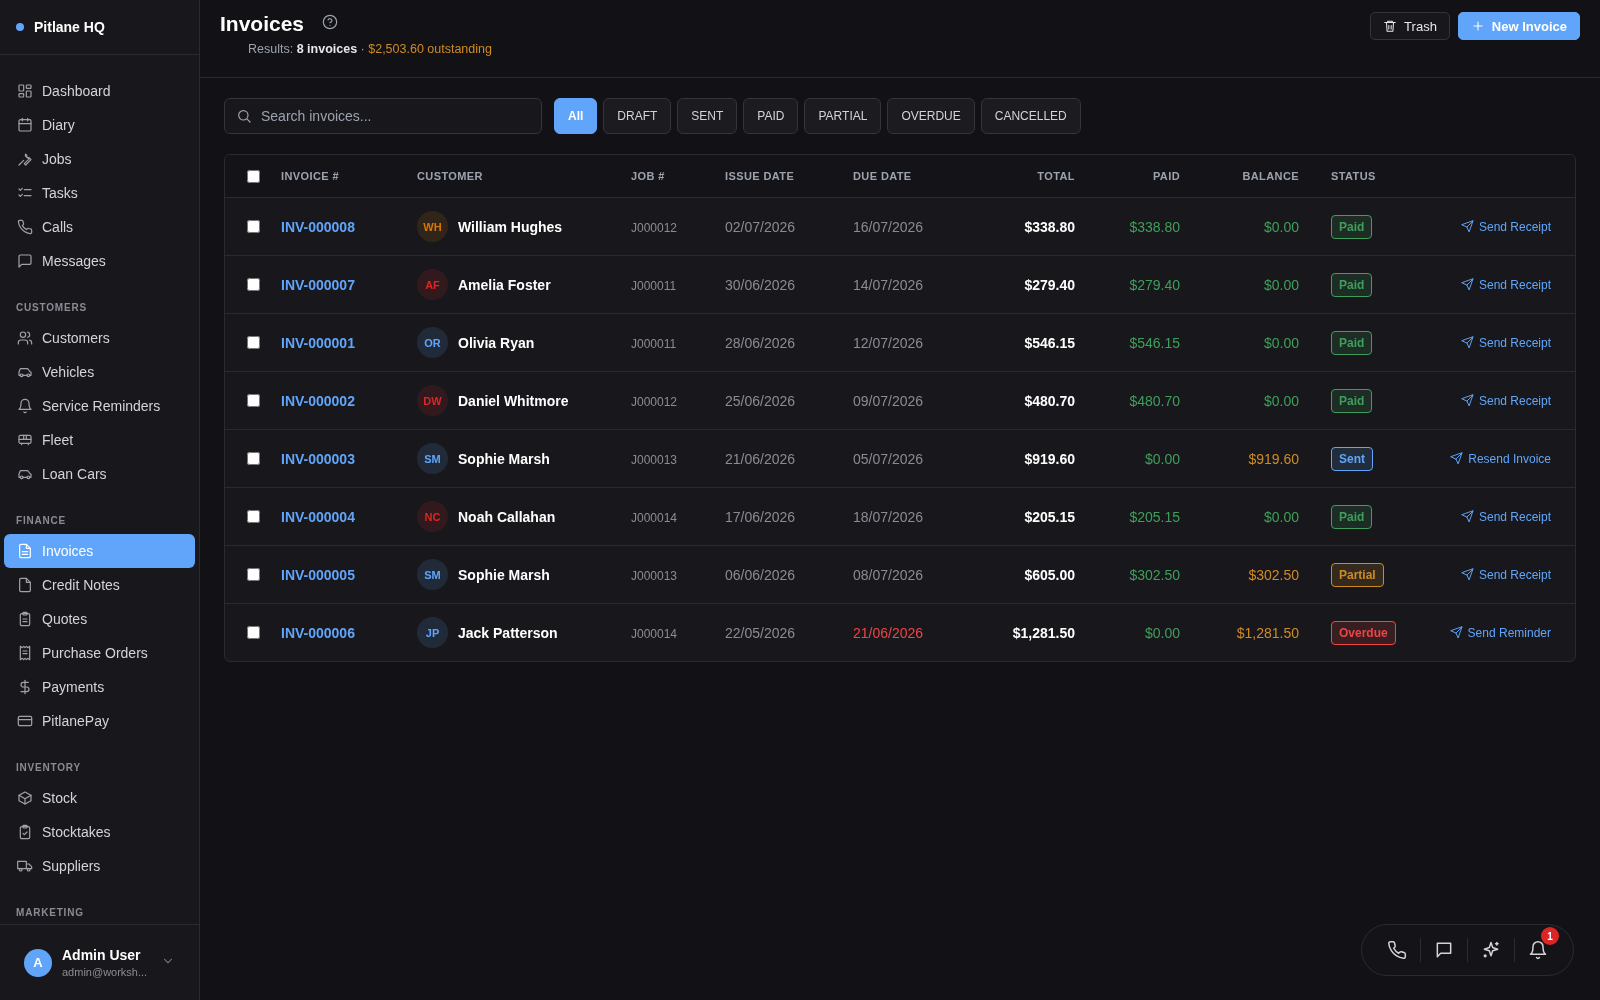  I want to click on page-title: Invoices, so click(262, 24).